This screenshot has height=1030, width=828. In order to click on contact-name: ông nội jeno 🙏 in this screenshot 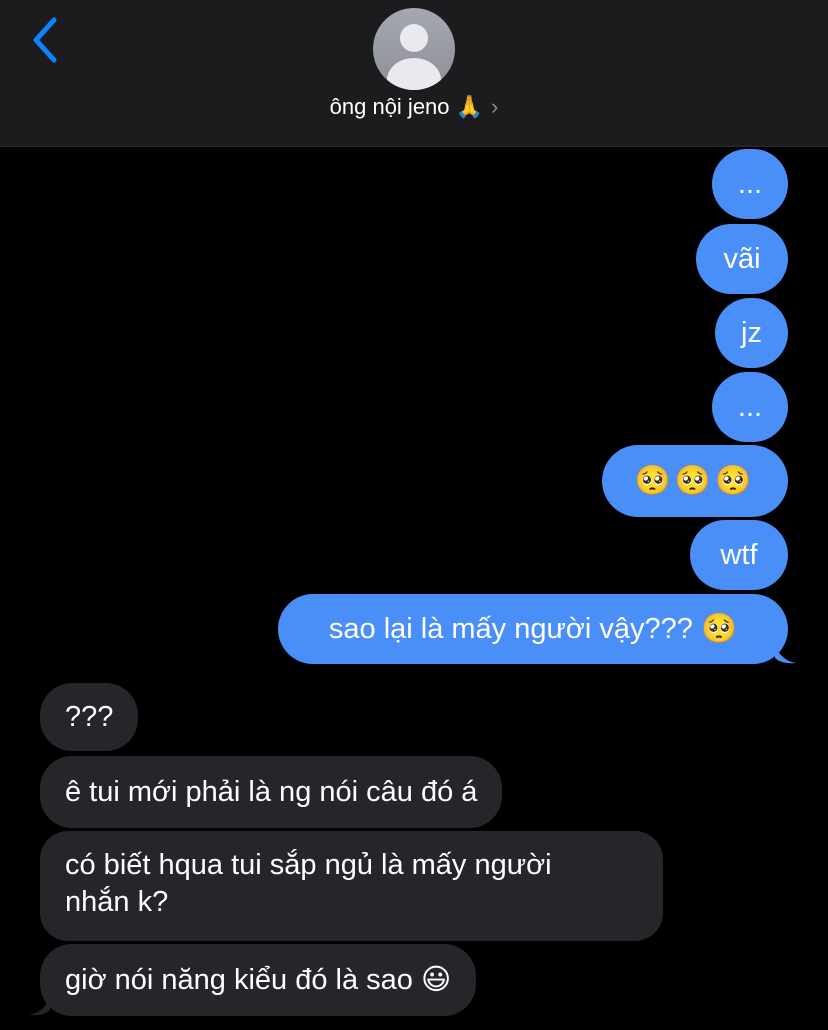, I will do `click(406, 106)`.